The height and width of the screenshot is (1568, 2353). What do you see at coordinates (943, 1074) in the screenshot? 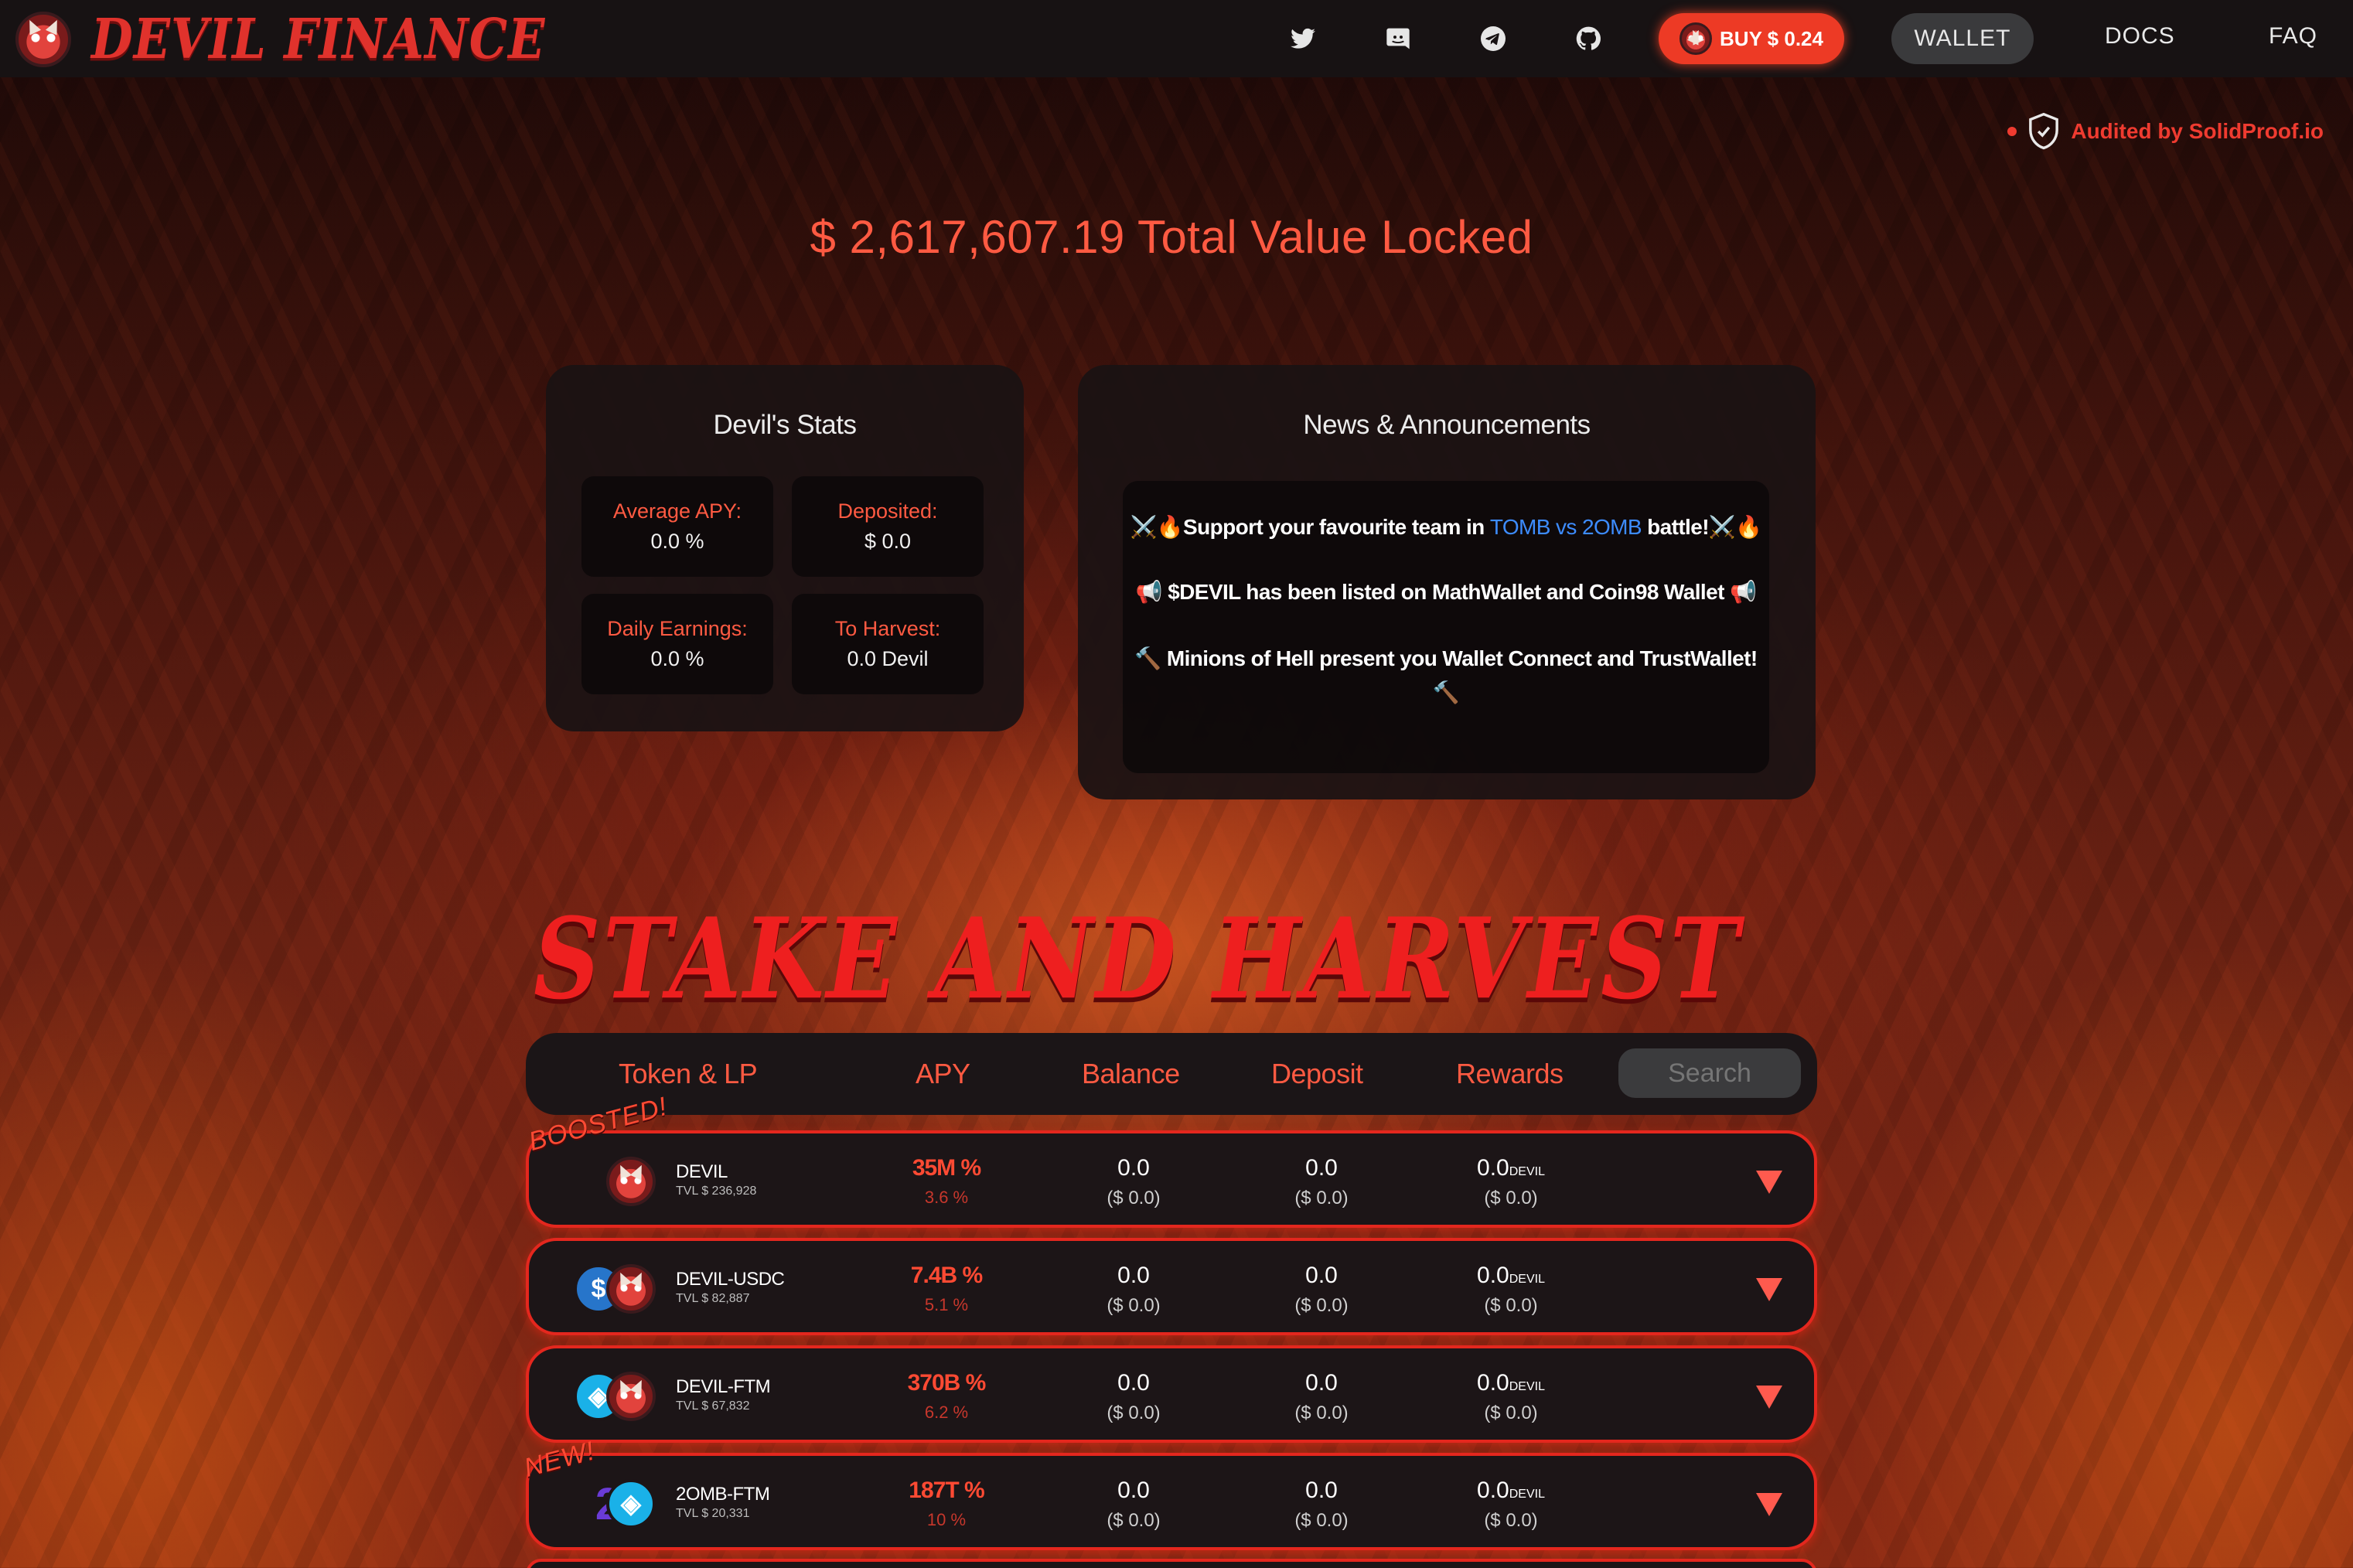
I see `header-apy: APY` at bounding box center [943, 1074].